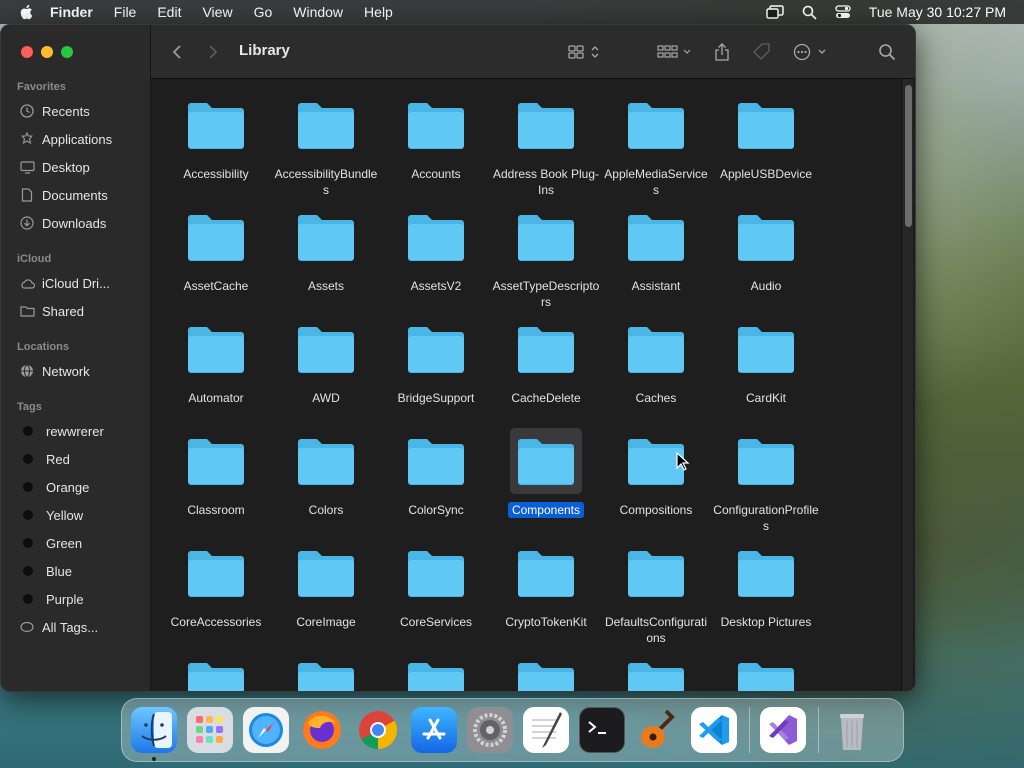 The height and width of the screenshot is (768, 1024). What do you see at coordinates (65, 139) in the screenshot?
I see `sidebar-item-applications: Applications` at bounding box center [65, 139].